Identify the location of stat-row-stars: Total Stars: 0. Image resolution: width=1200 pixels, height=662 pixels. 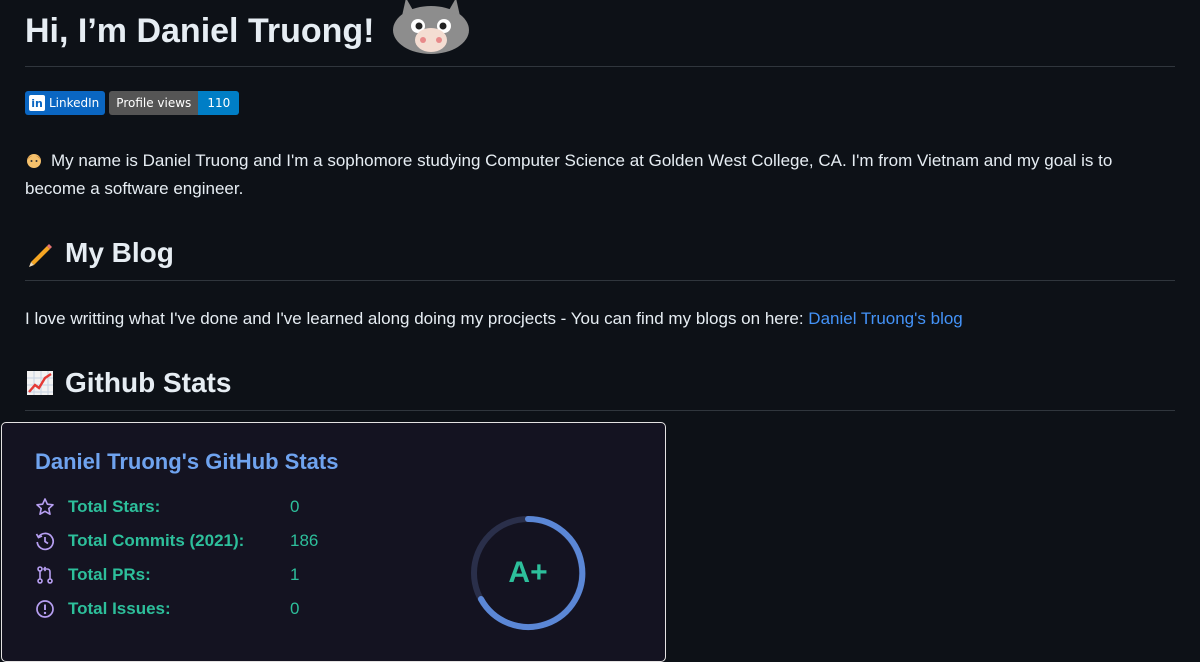
(167, 507).